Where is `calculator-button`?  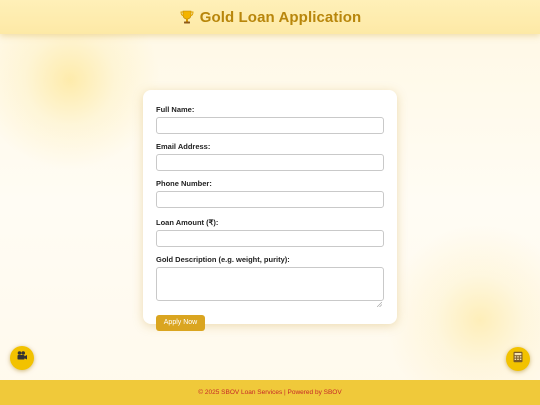
calculator-button is located at coordinates (518, 359).